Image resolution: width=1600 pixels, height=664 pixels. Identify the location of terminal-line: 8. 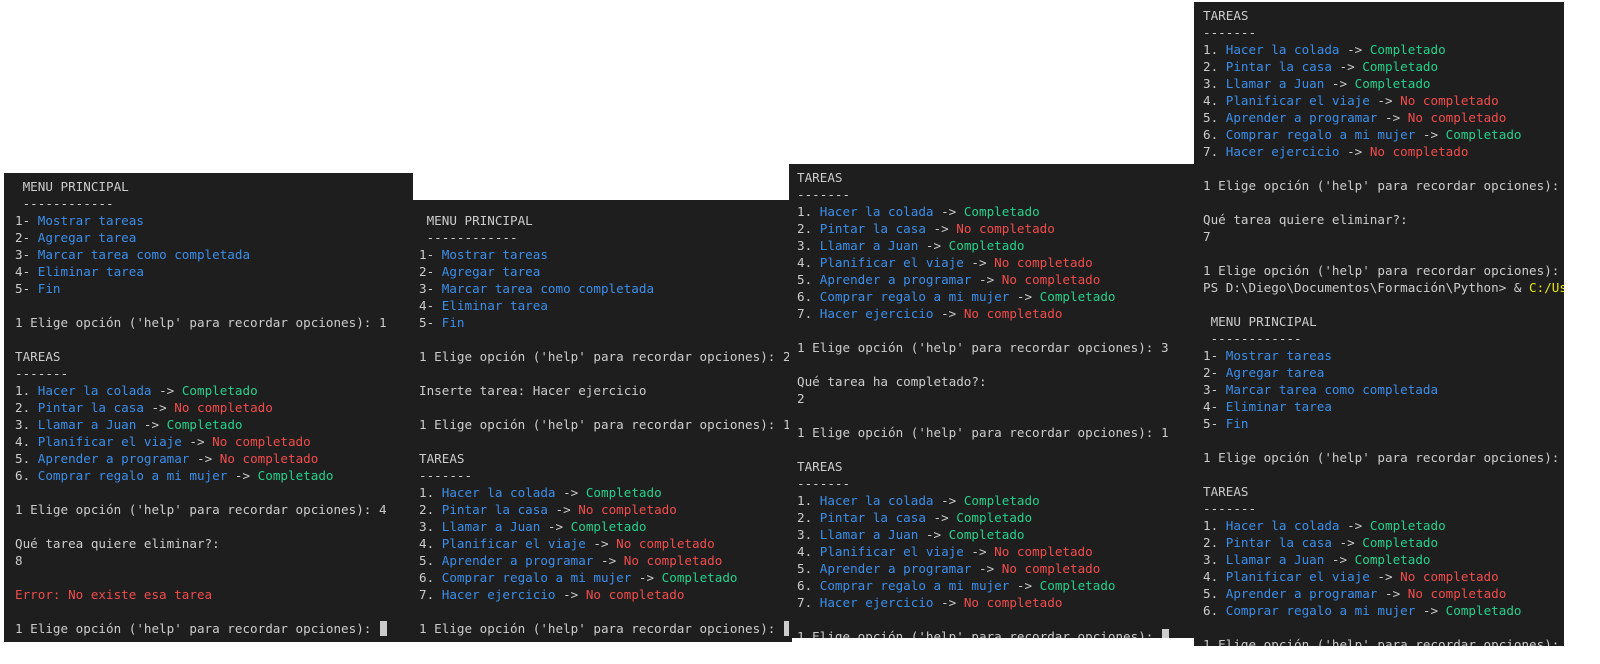
(214, 560).